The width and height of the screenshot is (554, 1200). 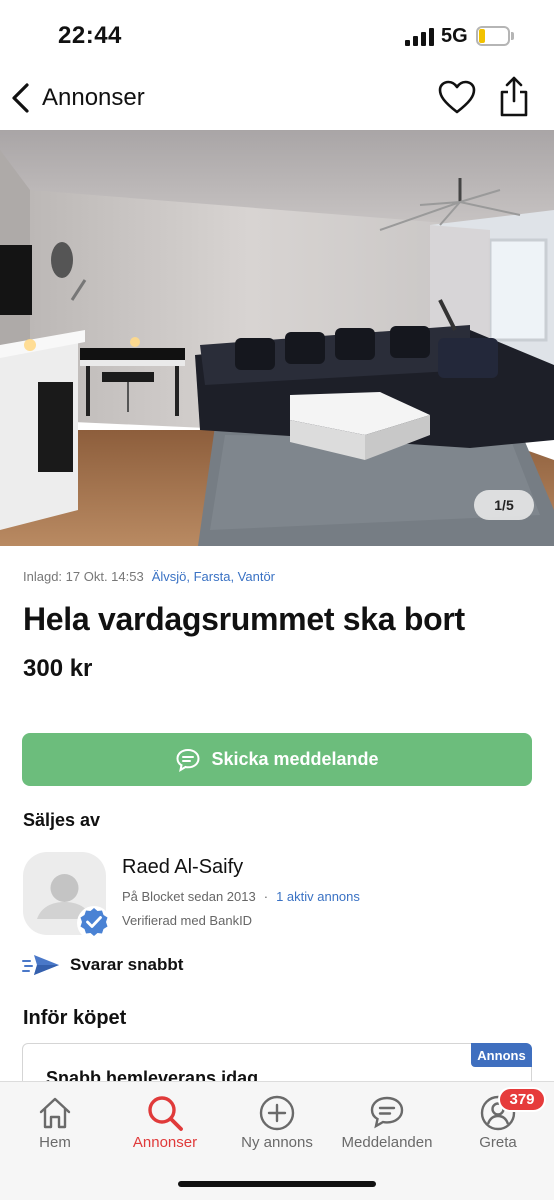 What do you see at coordinates (277, 100) in the screenshot?
I see `nav-bar: Annonser` at bounding box center [277, 100].